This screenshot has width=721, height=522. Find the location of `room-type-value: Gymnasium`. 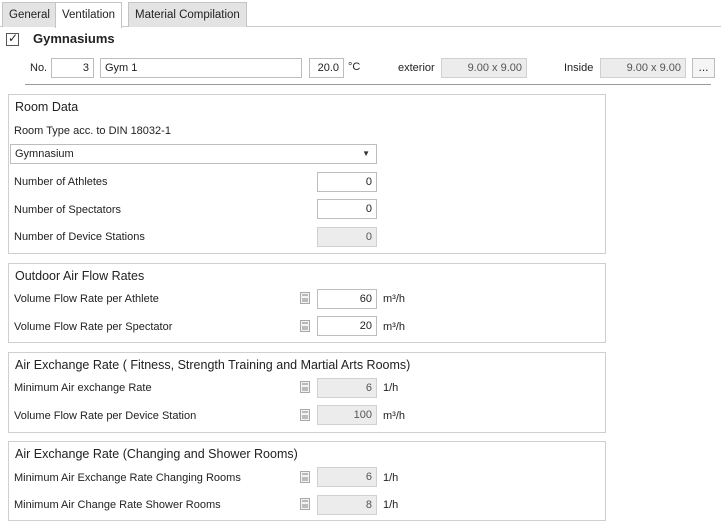

room-type-value: Gymnasium is located at coordinates (44, 154).